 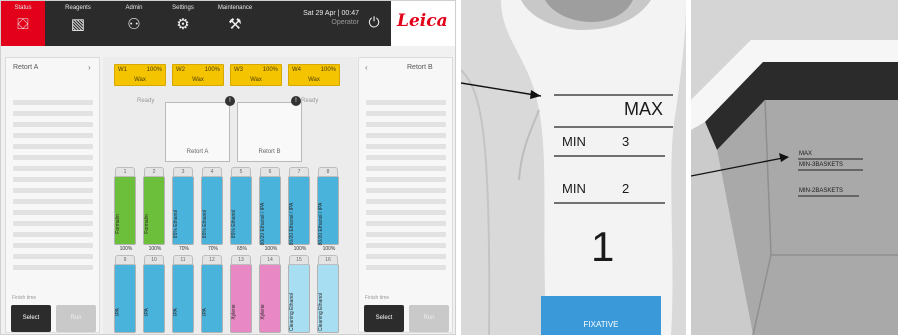 I want to click on bottle-min3-mark: MIN, so click(x=574, y=141).